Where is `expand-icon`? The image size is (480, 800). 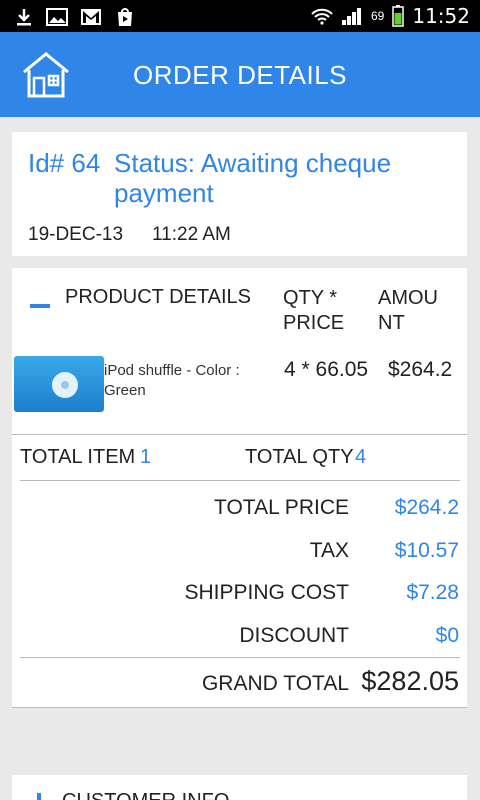
expand-icon is located at coordinates (39, 796).